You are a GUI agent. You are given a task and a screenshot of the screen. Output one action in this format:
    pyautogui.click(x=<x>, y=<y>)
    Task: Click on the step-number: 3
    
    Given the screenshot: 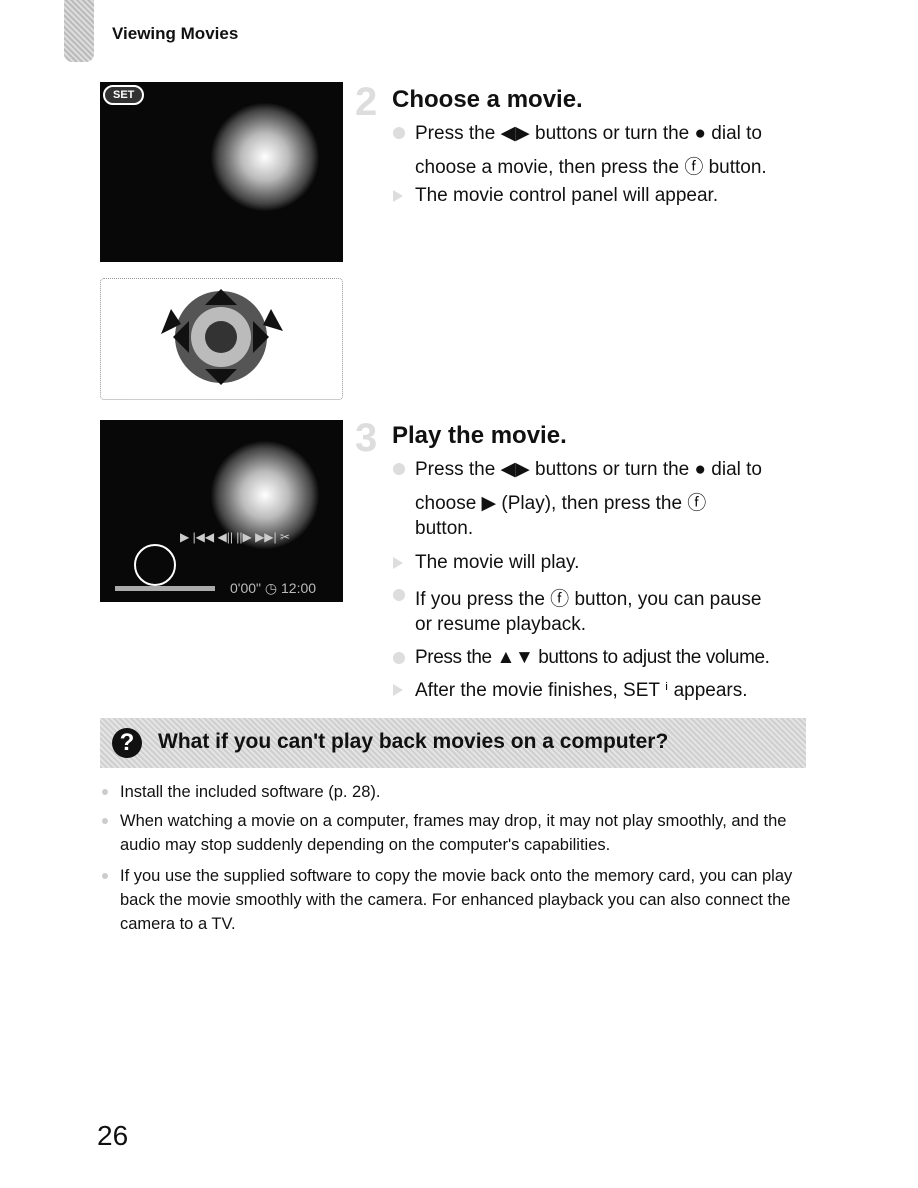 What is the action you would take?
    pyautogui.click(x=366, y=438)
    